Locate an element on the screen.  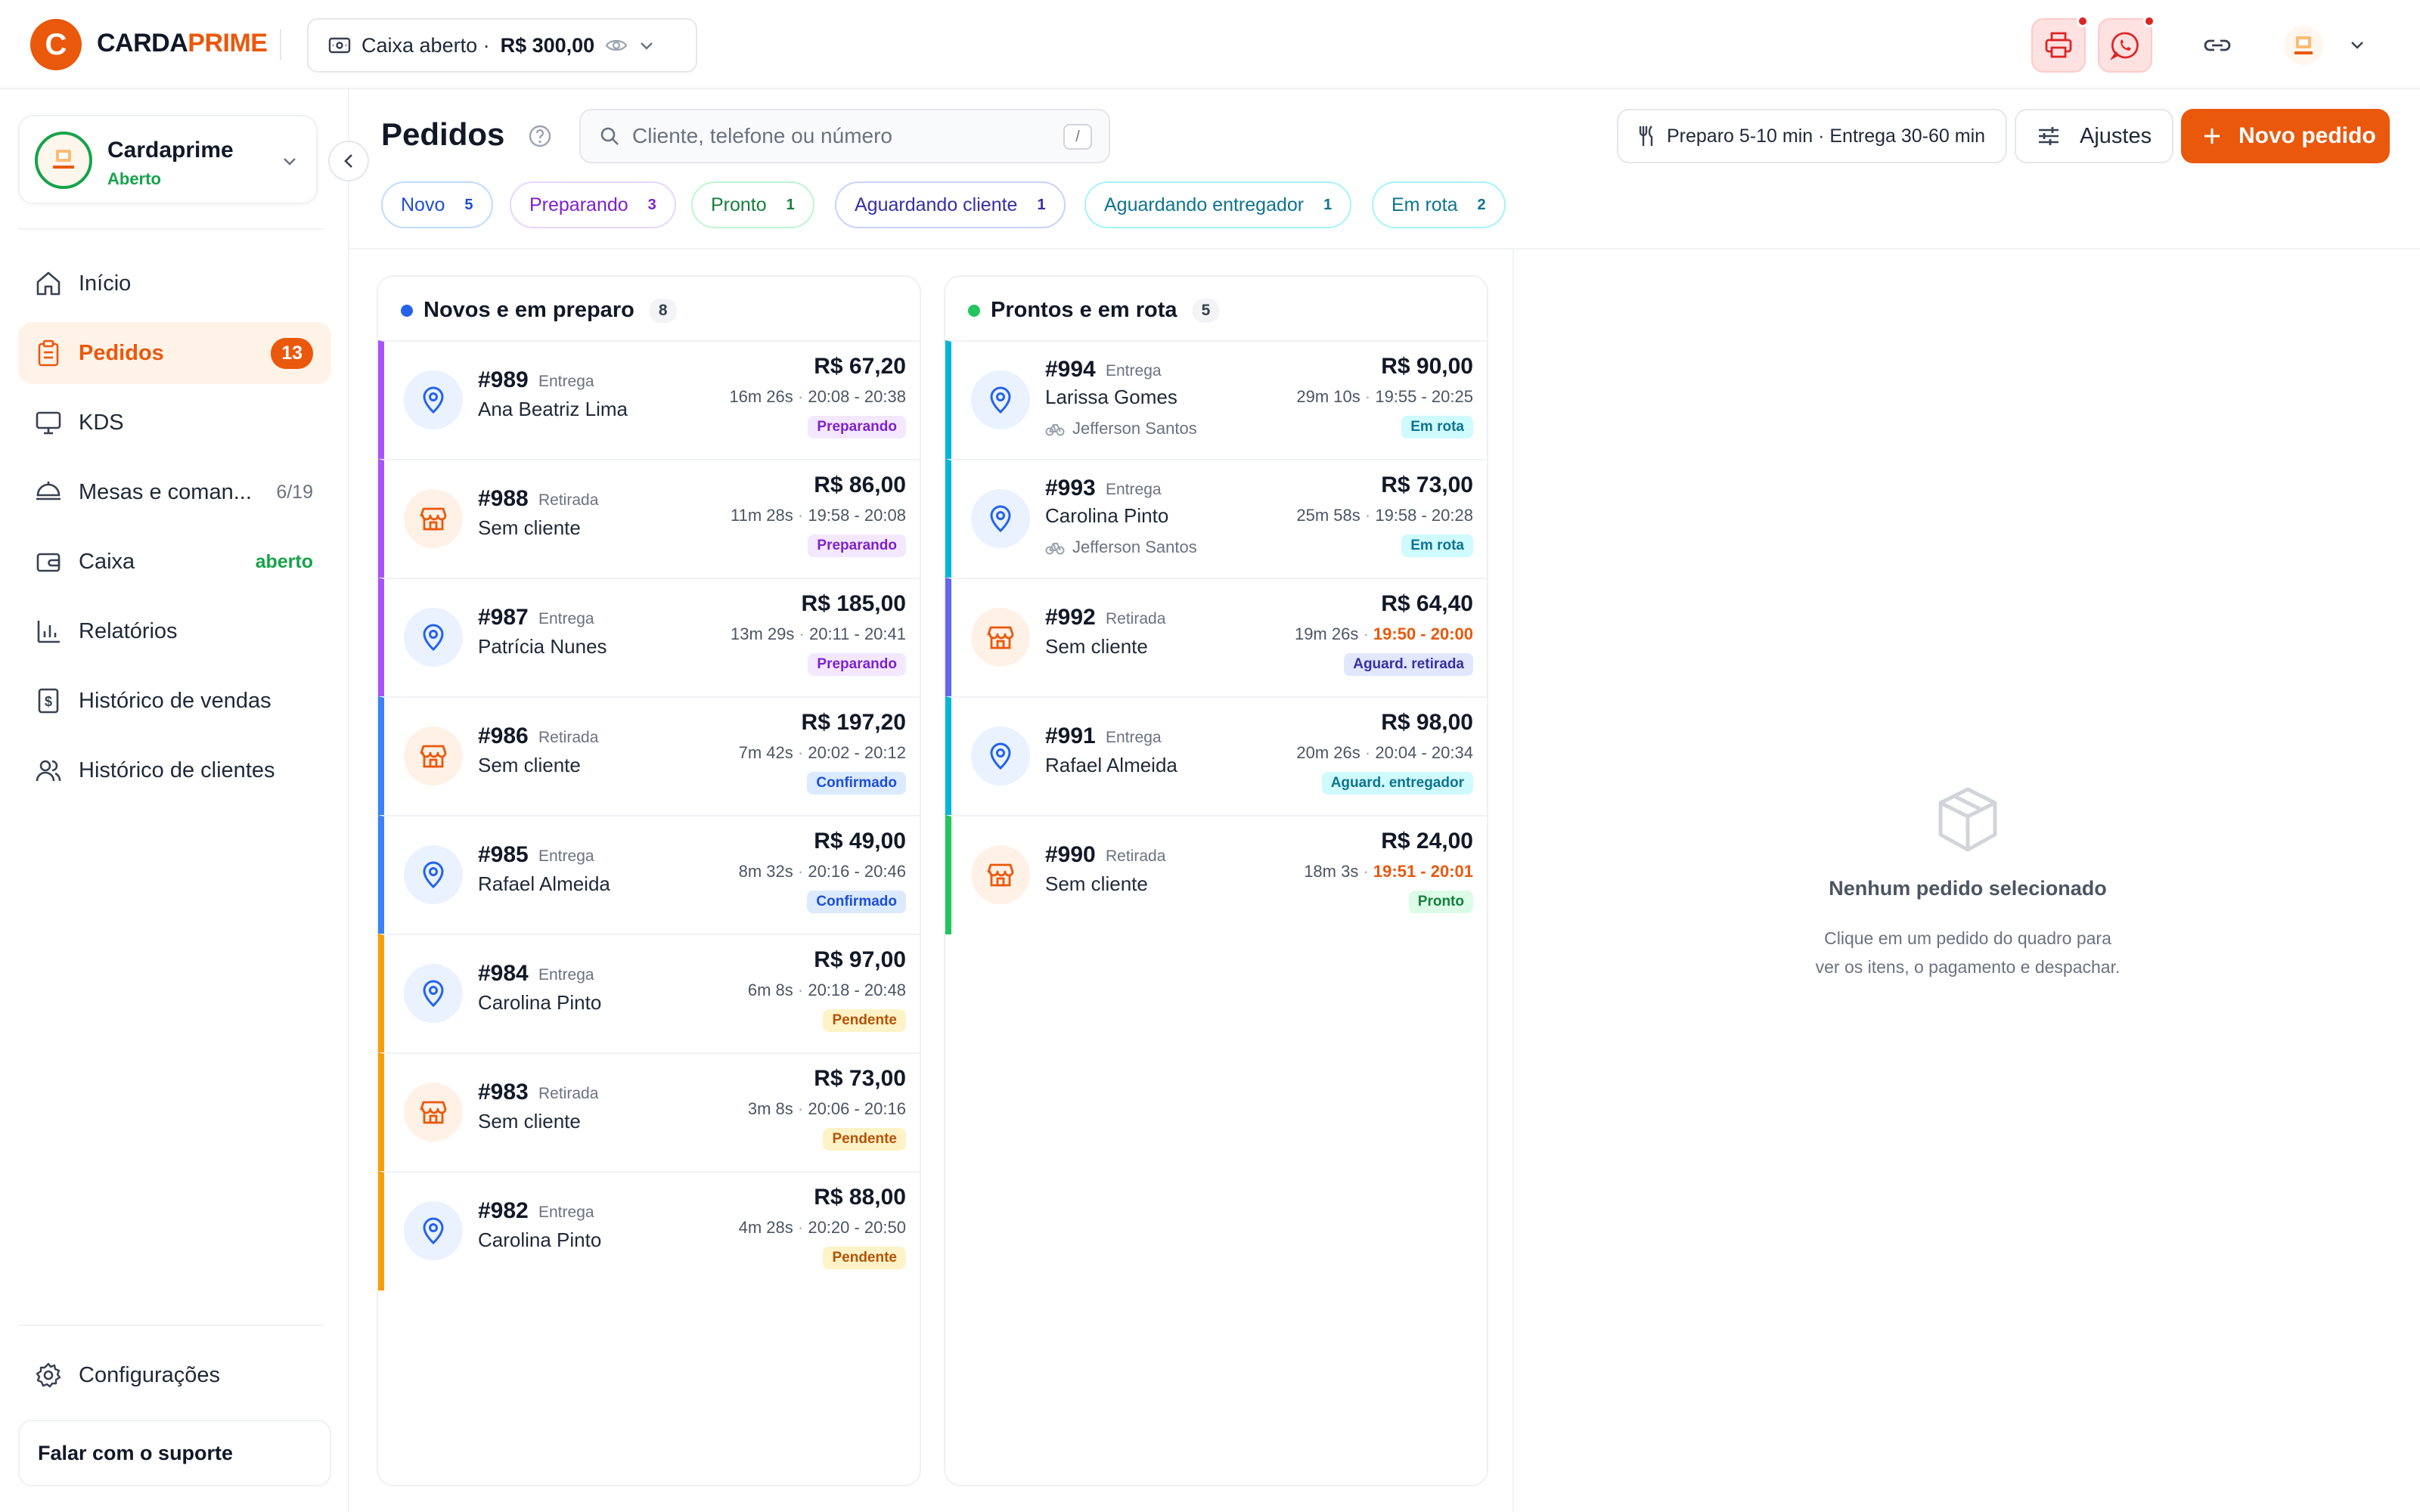
filter-chip-novo: Novo 5 is located at coordinates (437, 205).